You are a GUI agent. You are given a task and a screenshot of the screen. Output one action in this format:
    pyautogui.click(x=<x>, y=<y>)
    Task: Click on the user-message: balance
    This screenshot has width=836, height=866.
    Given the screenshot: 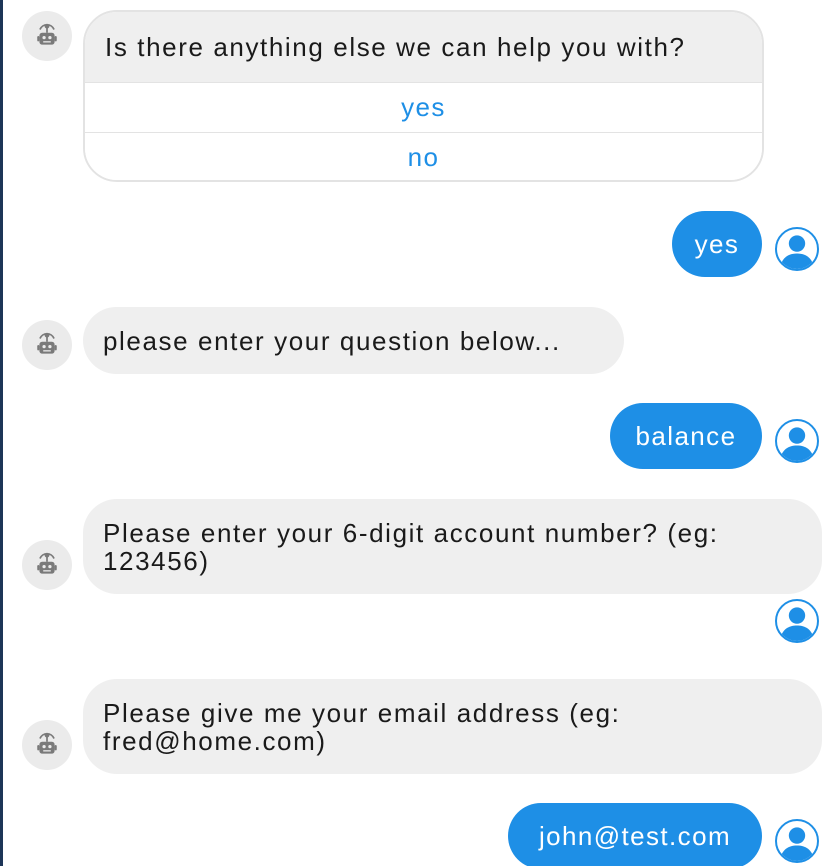 What is the action you would take?
    pyautogui.click(x=686, y=436)
    